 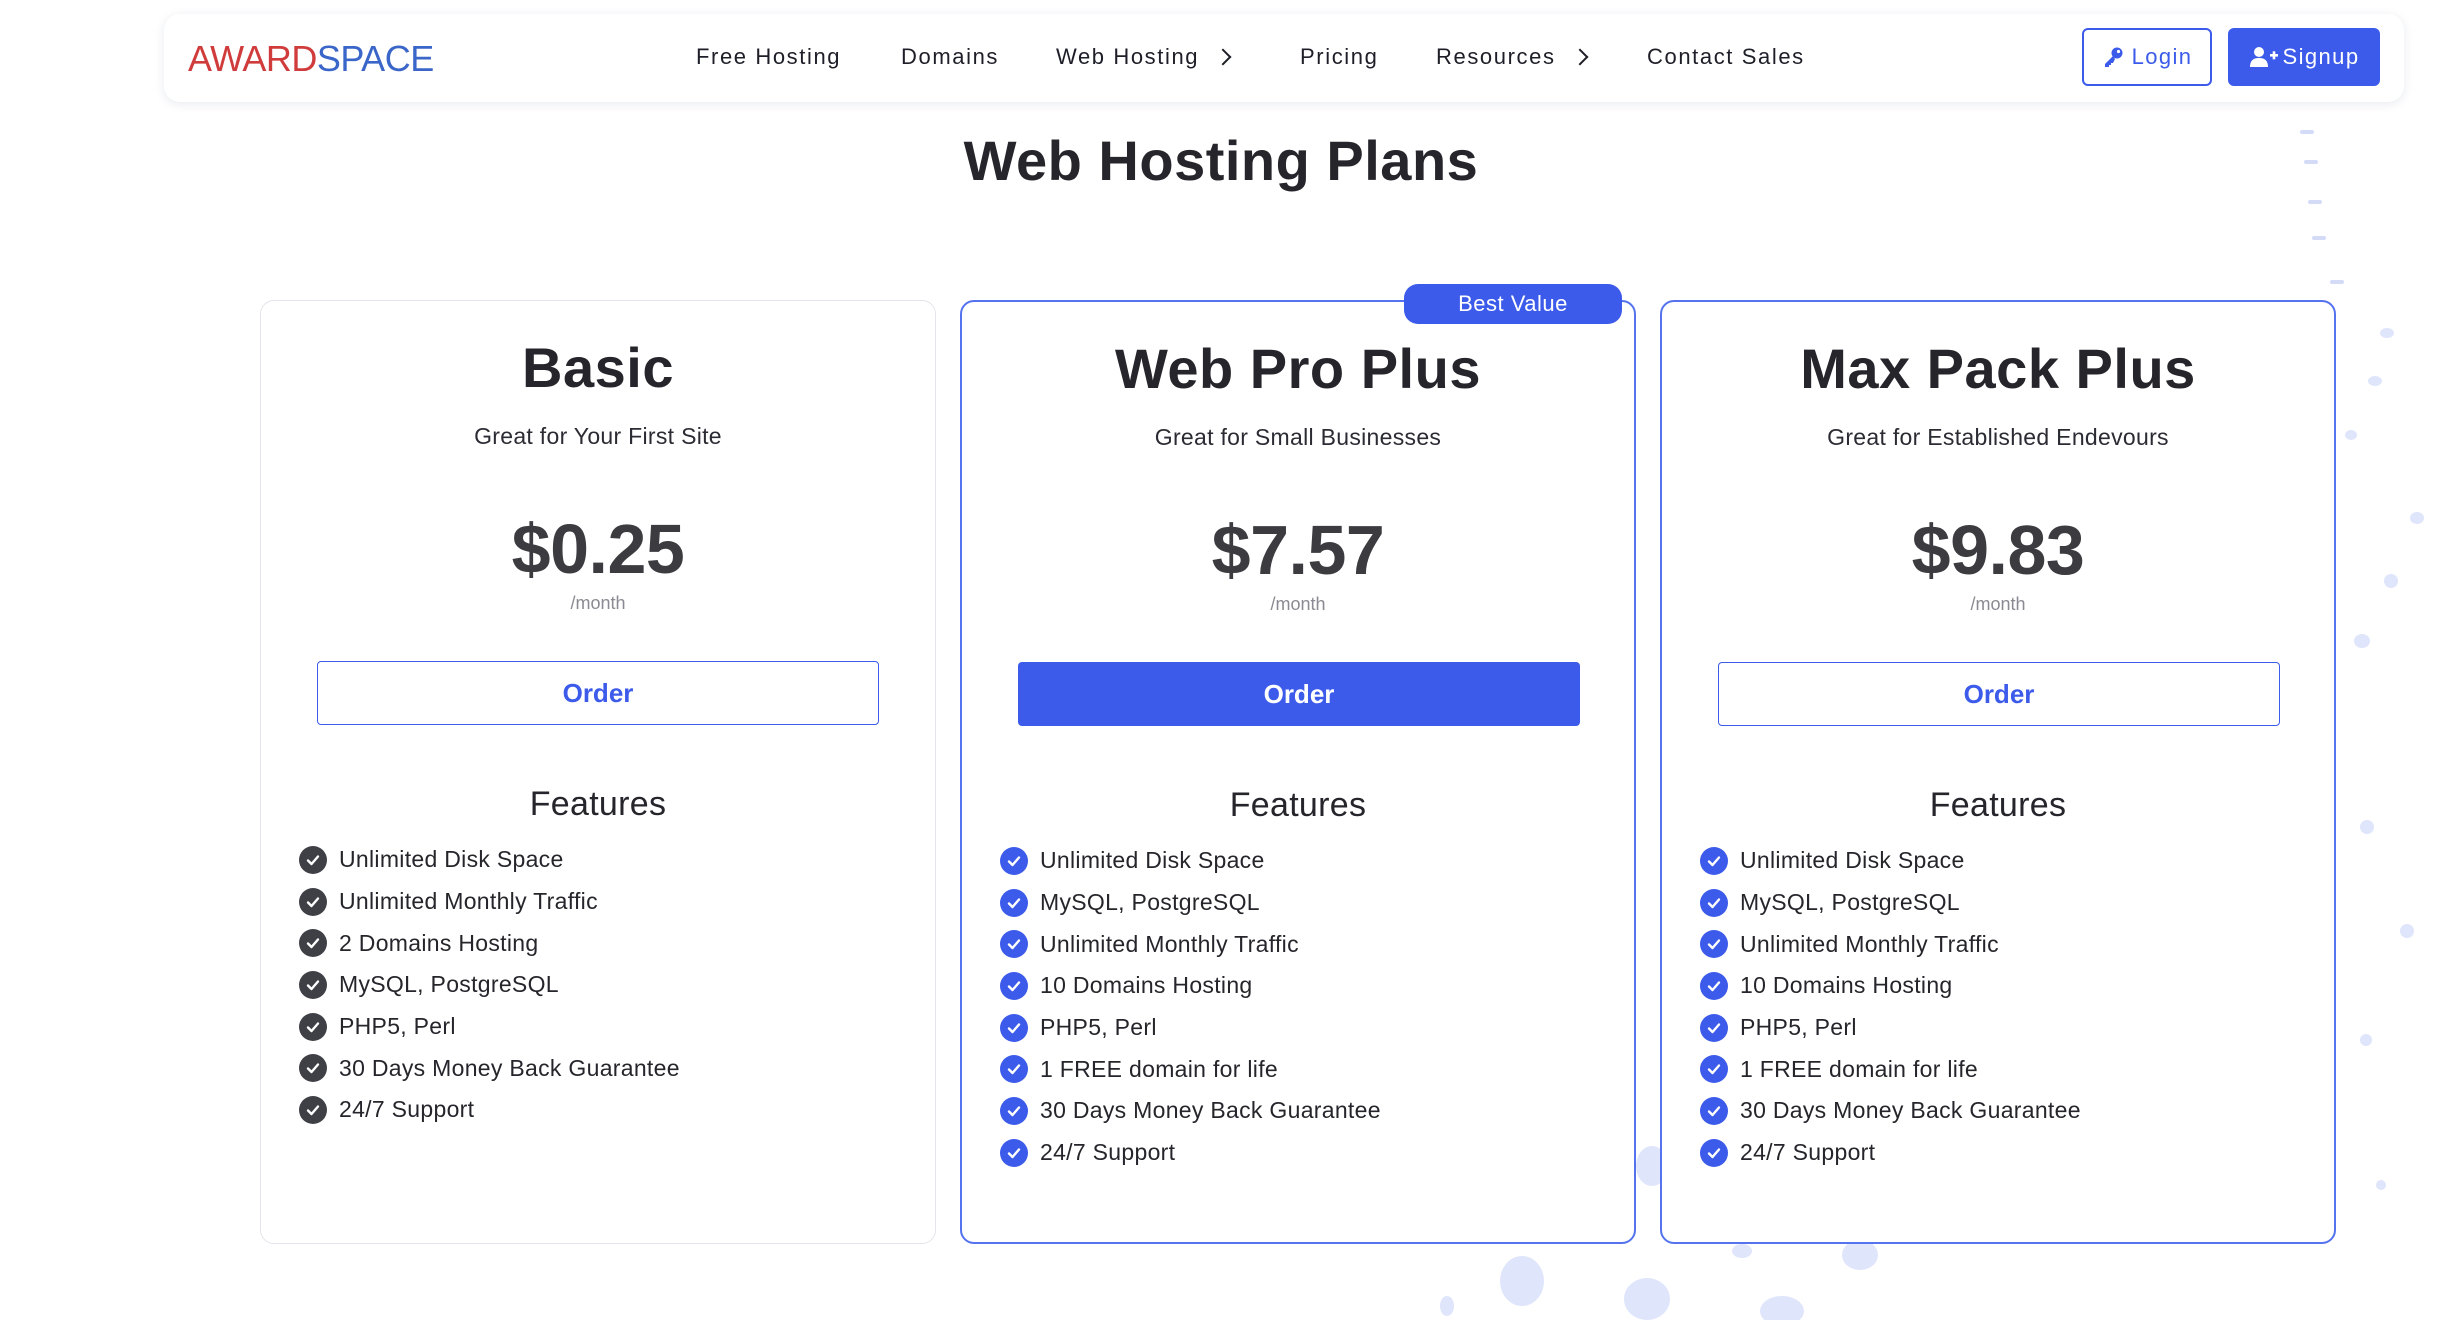 I want to click on login-label: Login, so click(x=2162, y=56).